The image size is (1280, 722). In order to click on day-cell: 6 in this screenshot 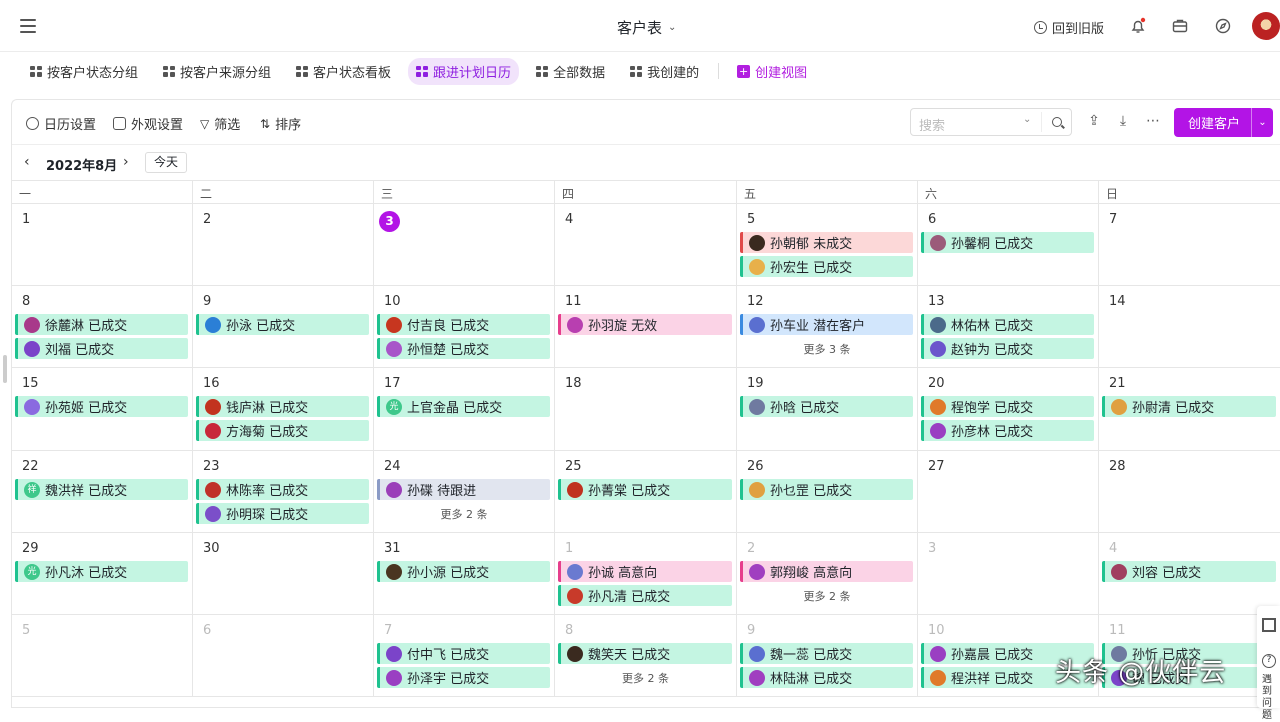, I will do `click(283, 656)`.